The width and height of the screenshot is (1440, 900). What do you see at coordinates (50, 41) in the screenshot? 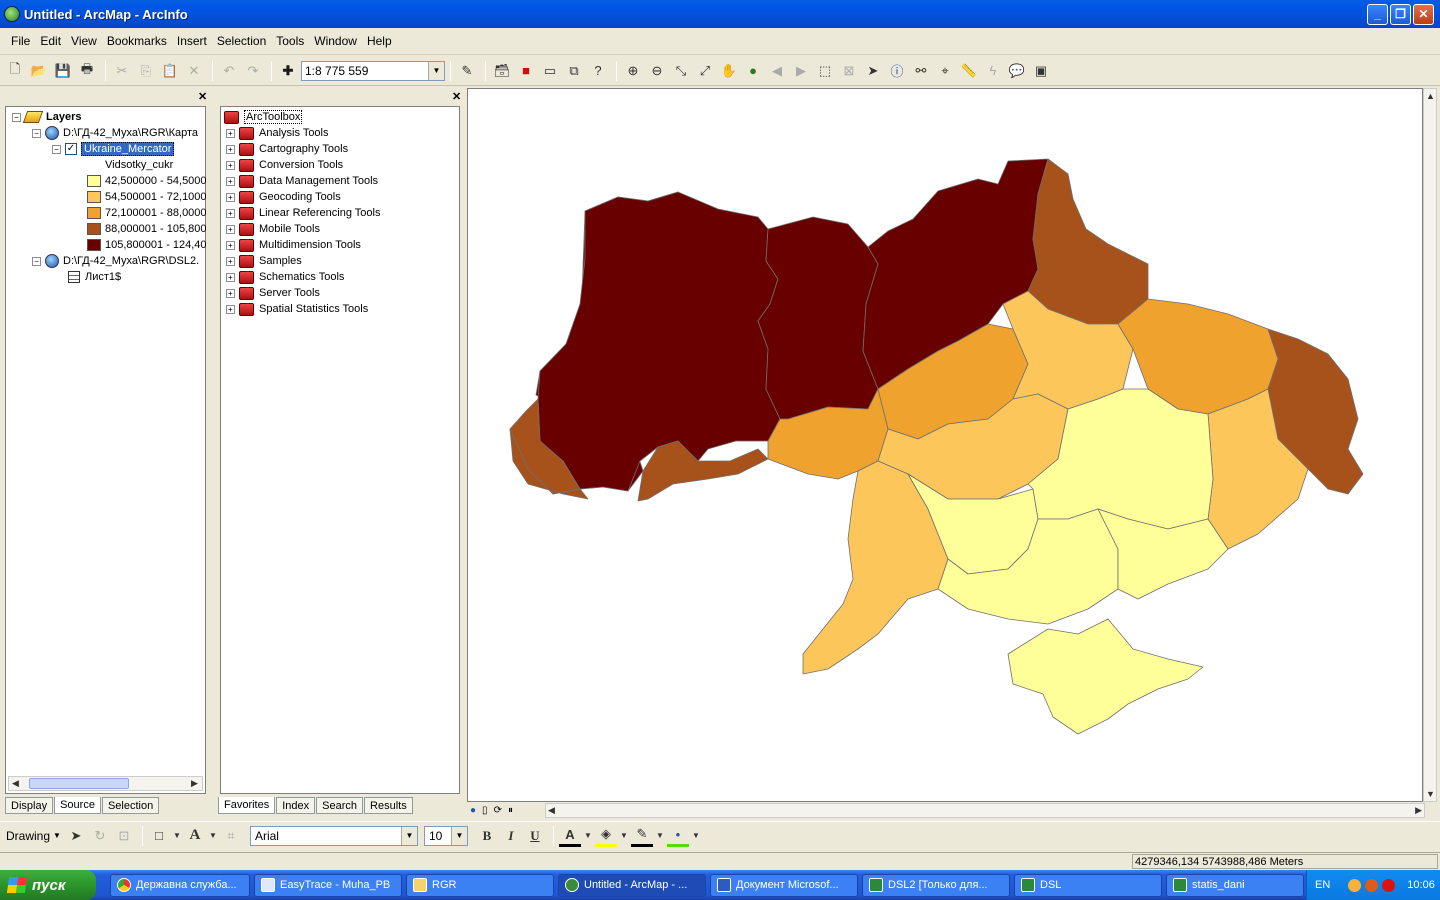
I see `menu-edit: Edit` at bounding box center [50, 41].